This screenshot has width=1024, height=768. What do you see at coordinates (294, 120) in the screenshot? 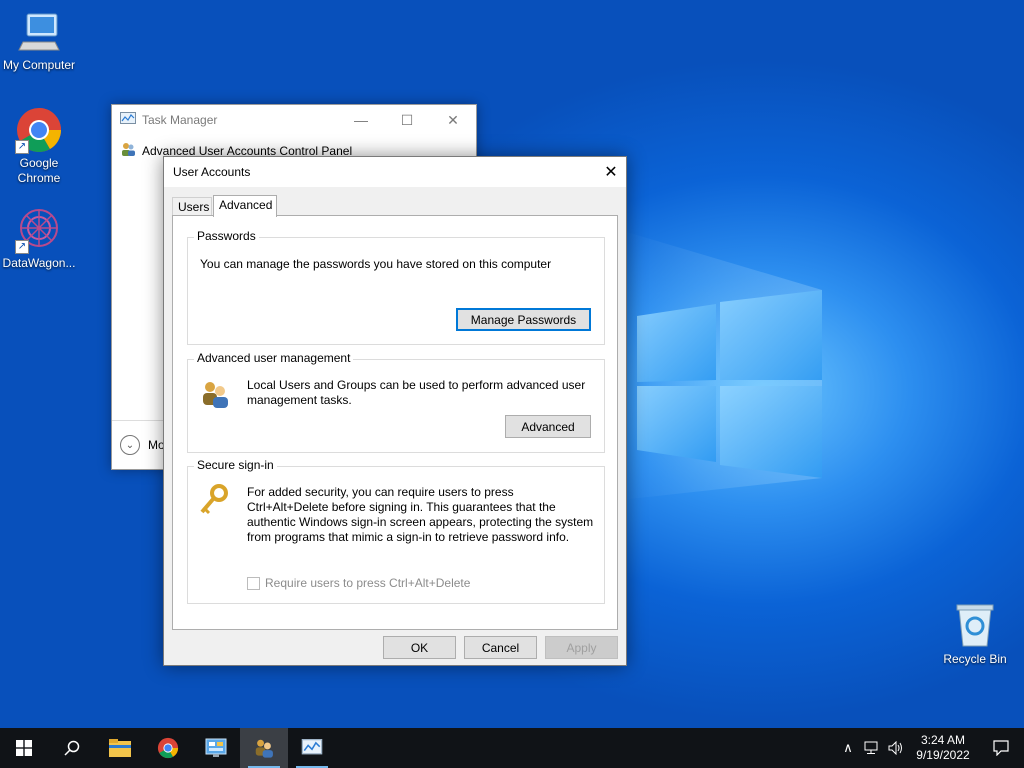
I see `task-manager-titlebar: Task Manager — ☐ ✕` at bounding box center [294, 120].